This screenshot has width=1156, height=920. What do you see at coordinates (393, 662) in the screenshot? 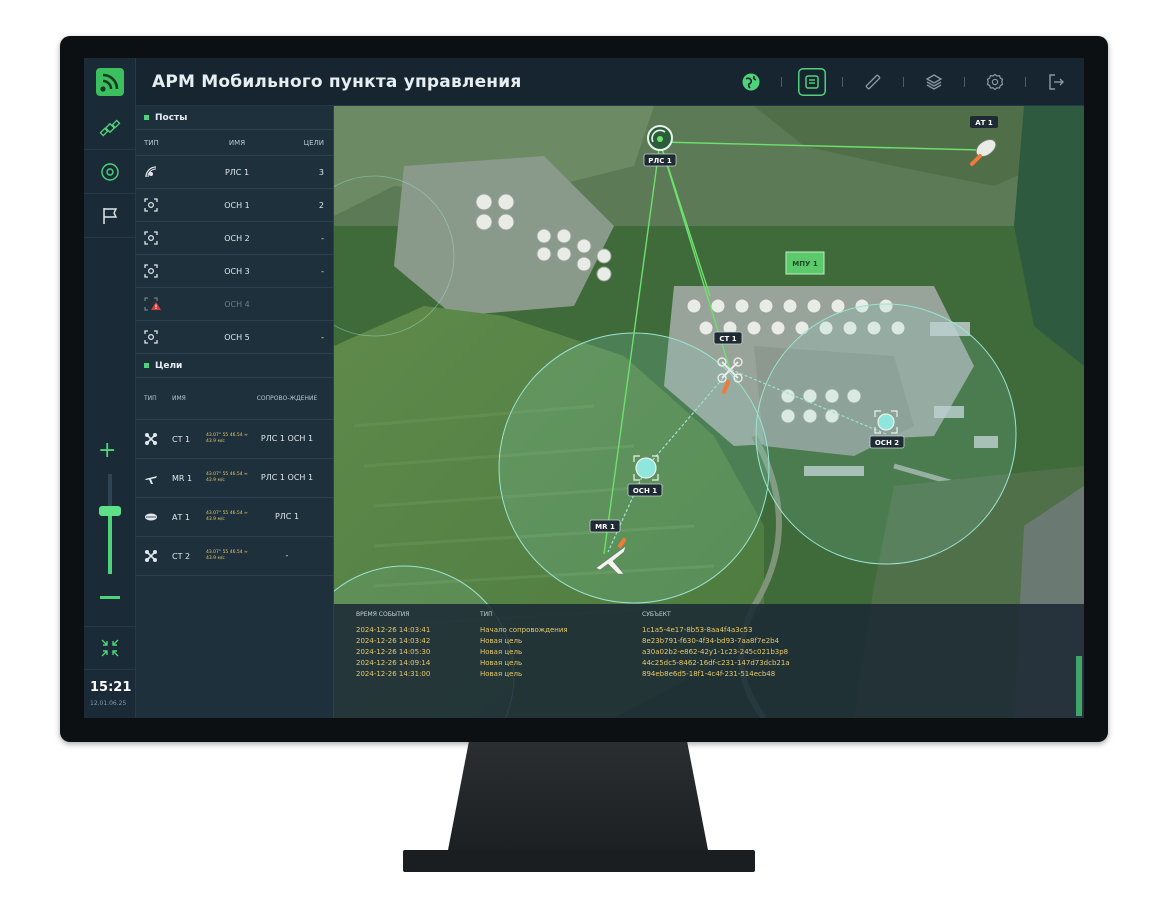
I see `event-time: 2024-12-26 14:09:14` at bounding box center [393, 662].